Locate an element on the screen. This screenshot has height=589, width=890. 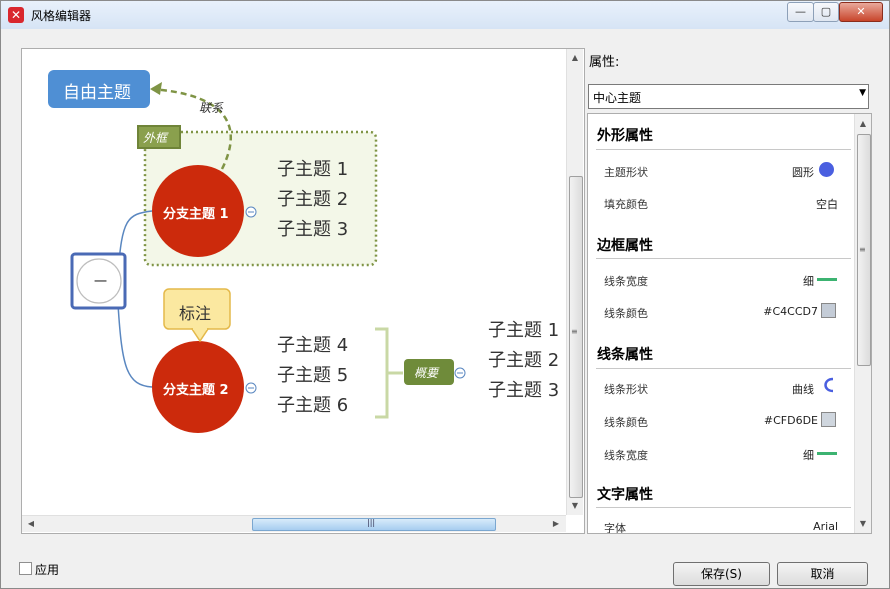
curve-line-icon is located at coordinates (827, 385).